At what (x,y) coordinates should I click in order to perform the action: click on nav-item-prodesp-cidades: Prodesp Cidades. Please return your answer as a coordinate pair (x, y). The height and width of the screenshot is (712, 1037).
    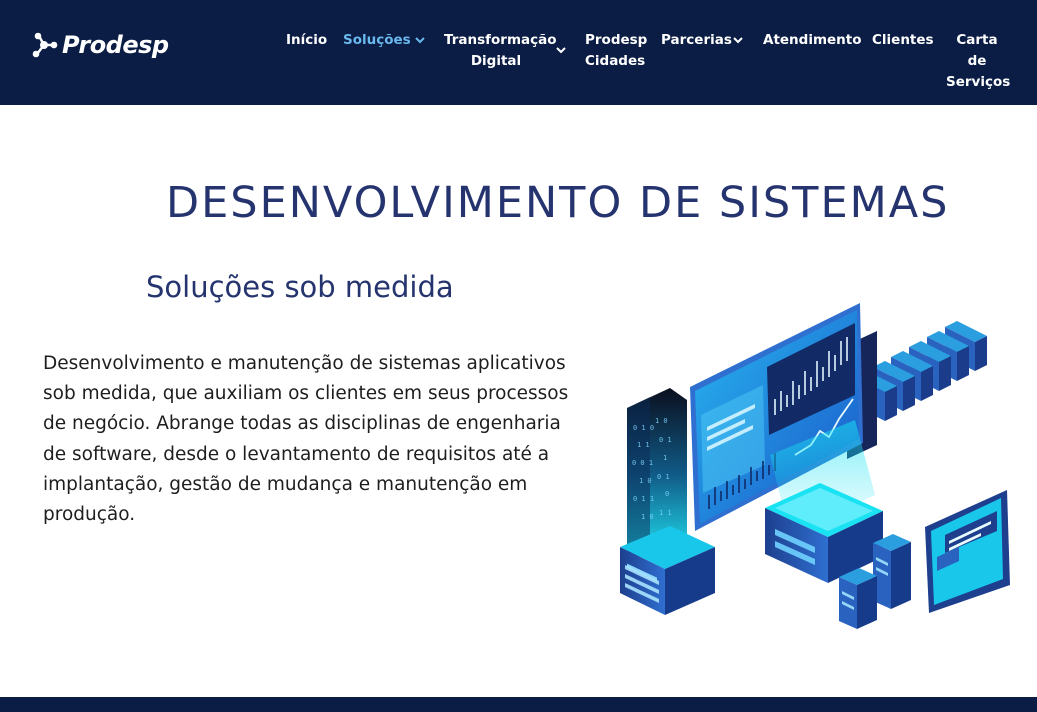
    Looking at the image, I should click on (616, 51).